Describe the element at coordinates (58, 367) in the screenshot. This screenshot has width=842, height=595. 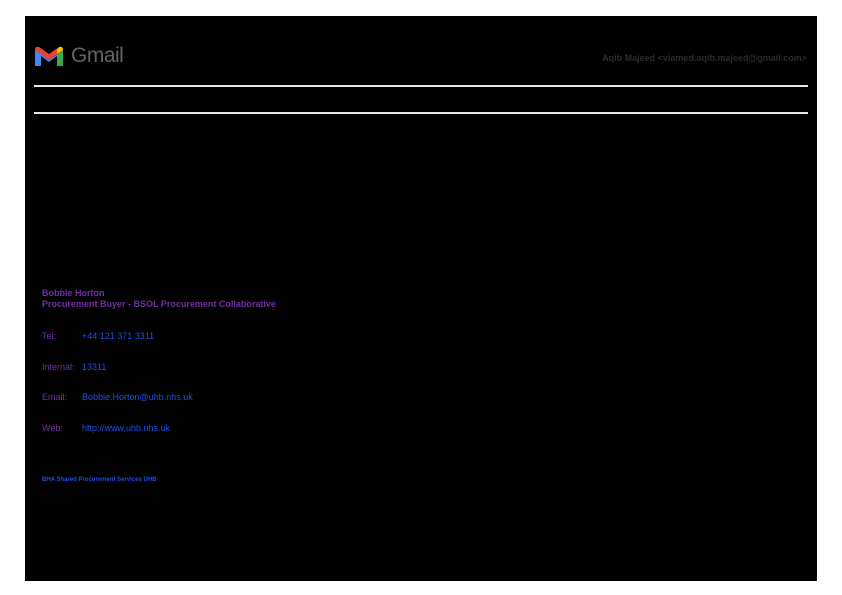
I see `internal-label: Internal:` at that location.